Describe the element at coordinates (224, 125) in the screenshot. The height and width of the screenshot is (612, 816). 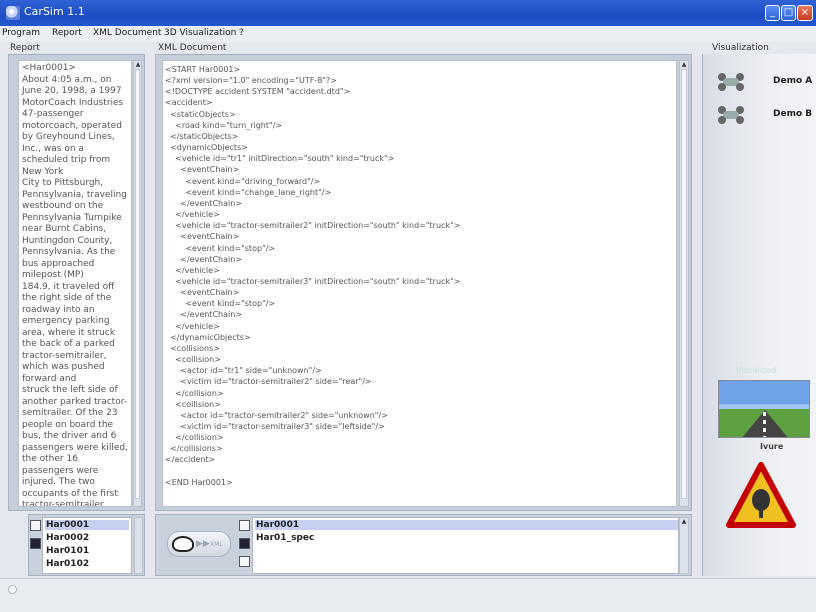
I see `xml-line: <road kind="turn_right"/>` at that location.